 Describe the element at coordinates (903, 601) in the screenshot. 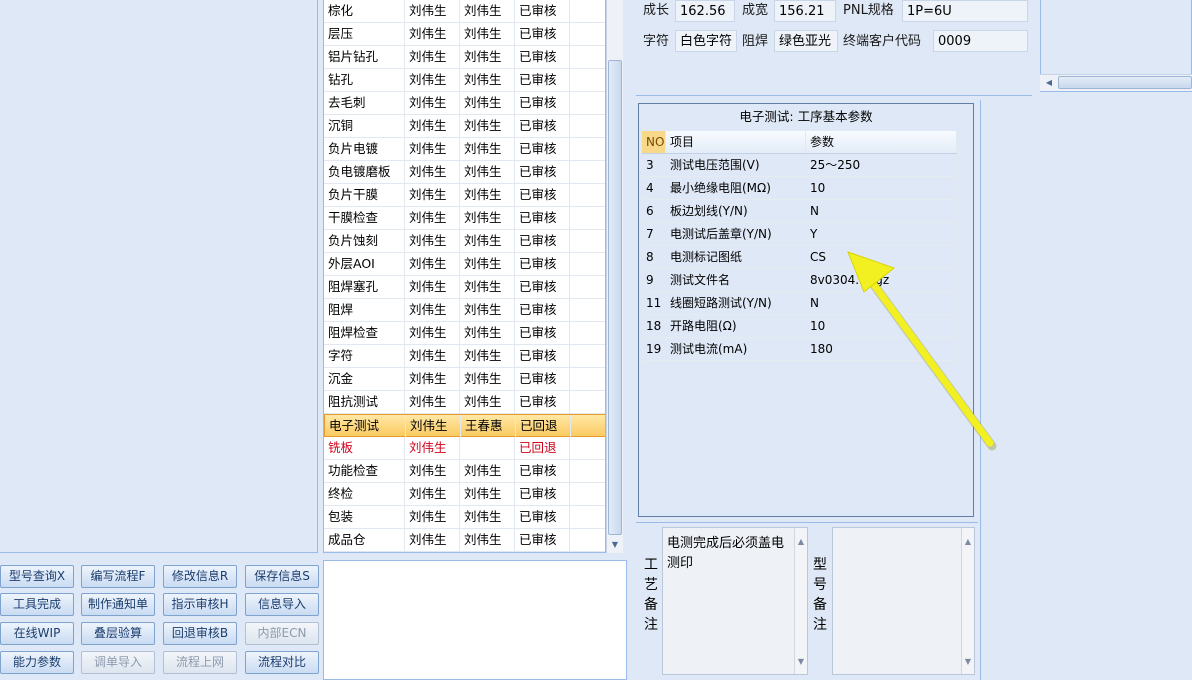

I see `model-remark-textarea: ▲ ▼` at that location.